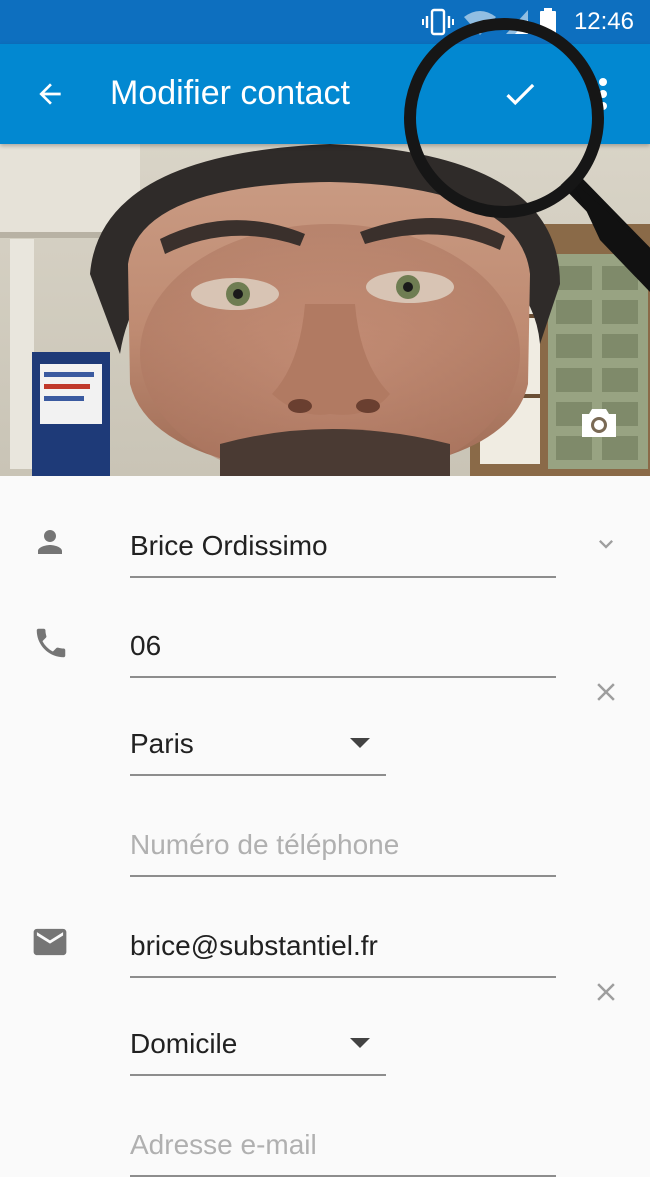 This screenshot has width=650, height=1177. I want to click on phone-field: 06, so click(343, 639).